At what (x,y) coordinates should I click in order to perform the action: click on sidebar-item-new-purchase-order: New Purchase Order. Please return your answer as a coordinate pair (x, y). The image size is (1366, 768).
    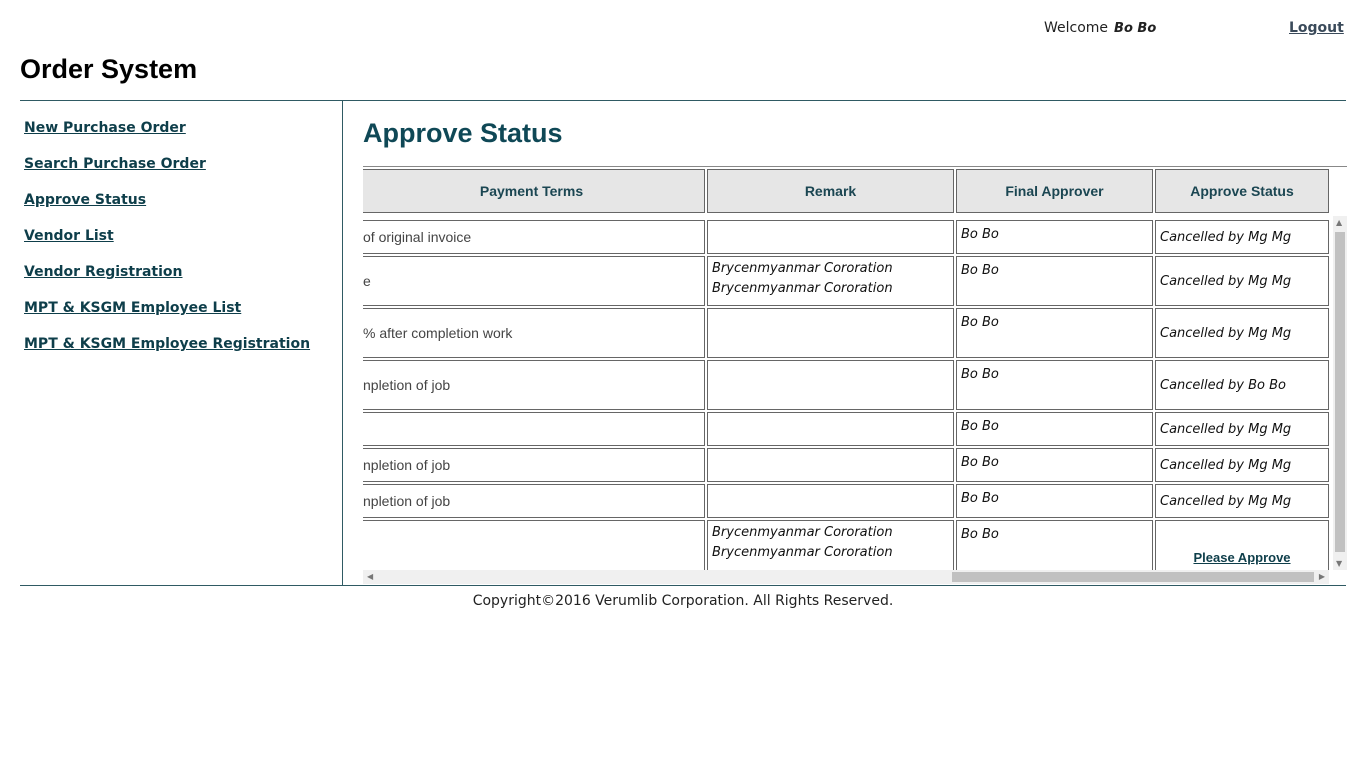
    Looking at the image, I should click on (167, 138).